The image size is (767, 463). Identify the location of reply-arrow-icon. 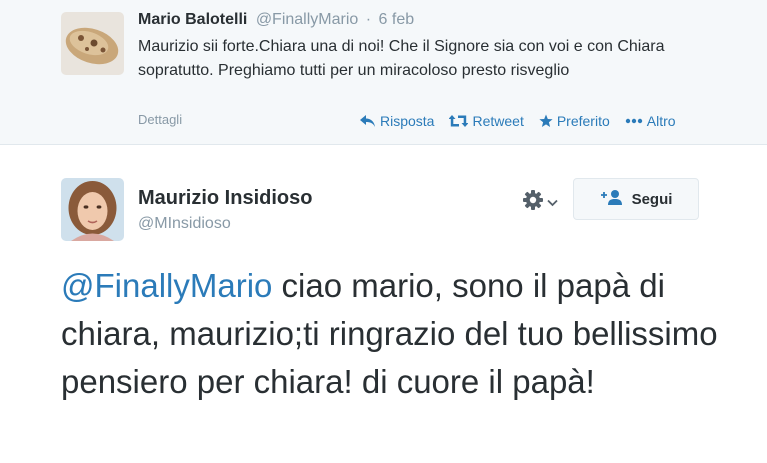
(368, 121).